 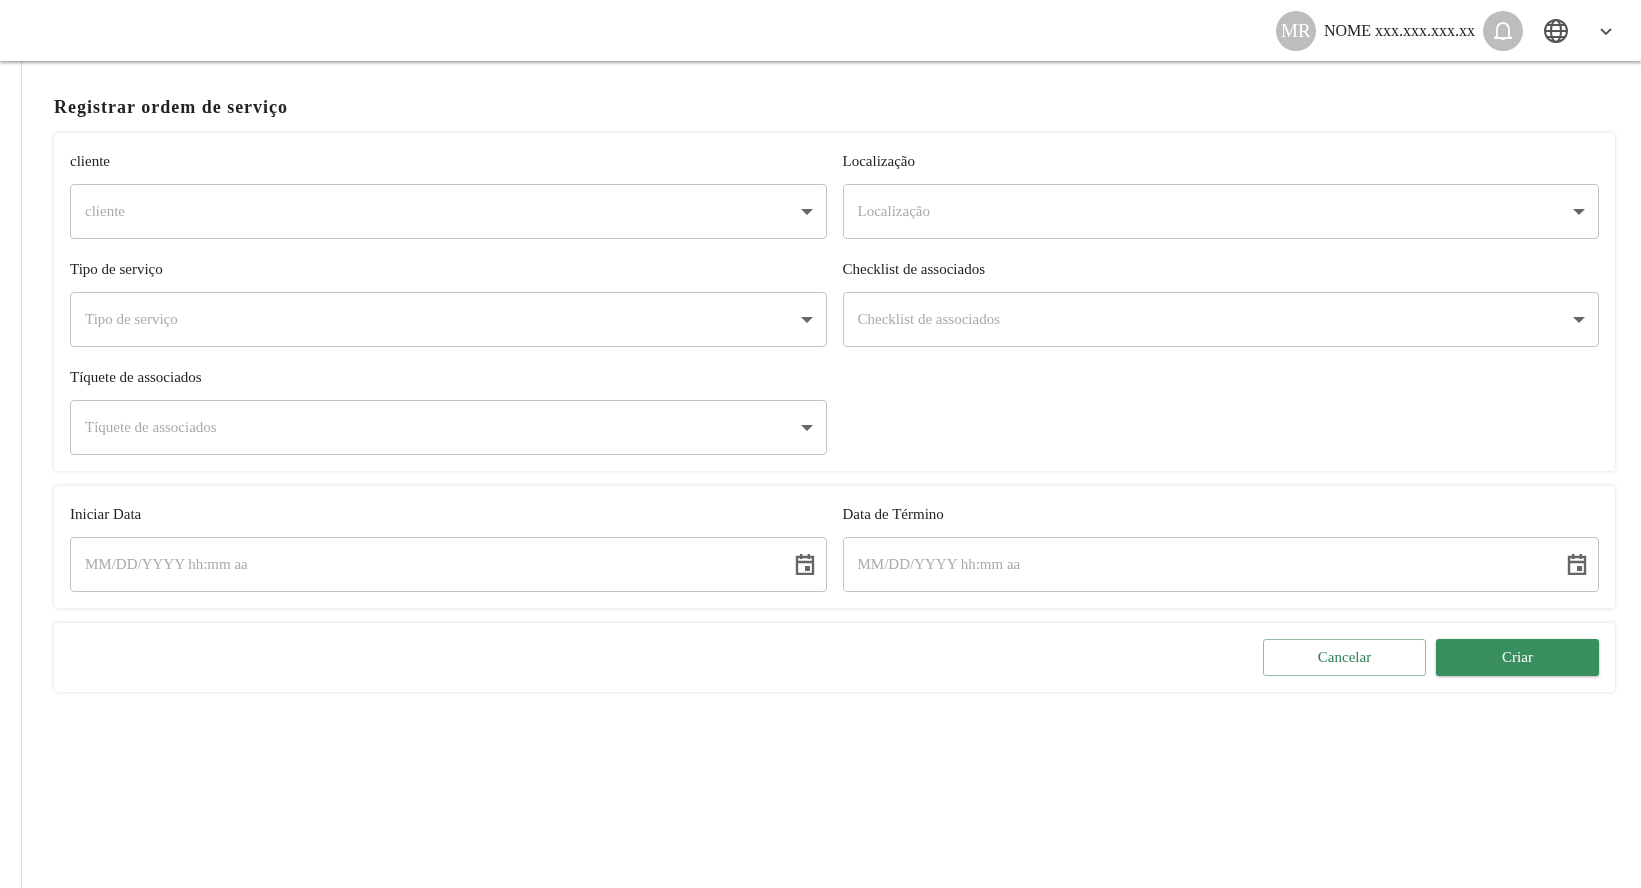 What do you see at coordinates (1399, 30) in the screenshot?
I see `user-name: NOME xxx.xxx.xxx.xx` at bounding box center [1399, 30].